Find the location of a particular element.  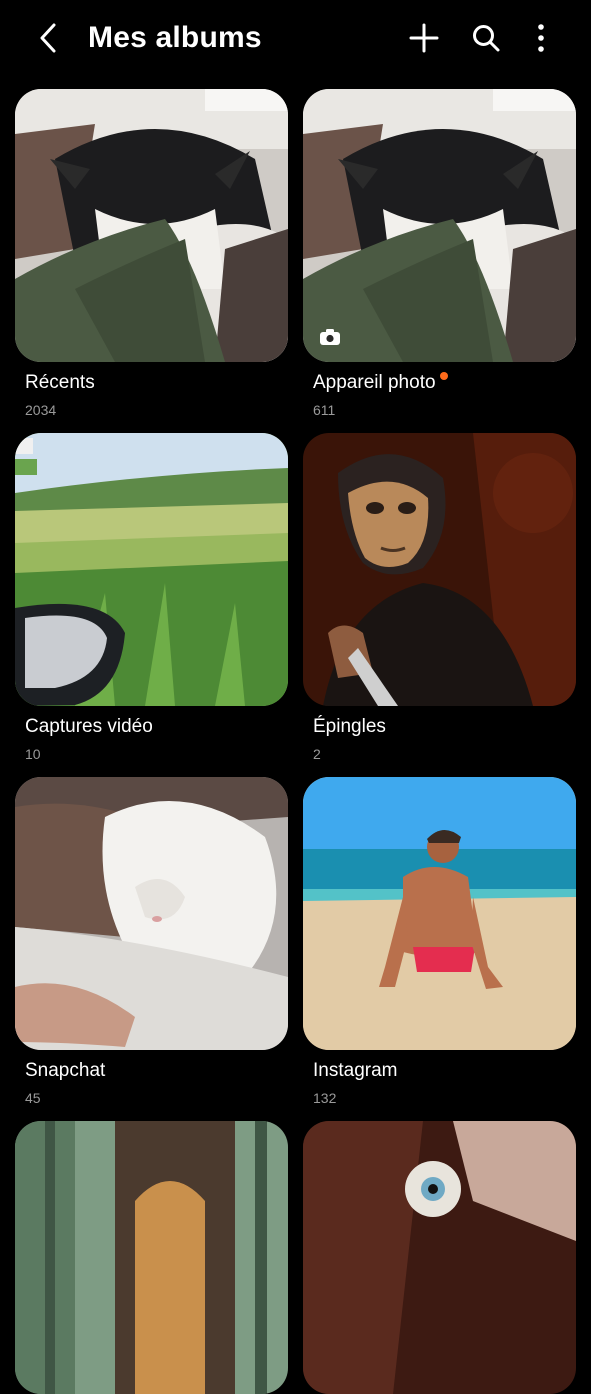

album-name: Récents is located at coordinates (60, 382).